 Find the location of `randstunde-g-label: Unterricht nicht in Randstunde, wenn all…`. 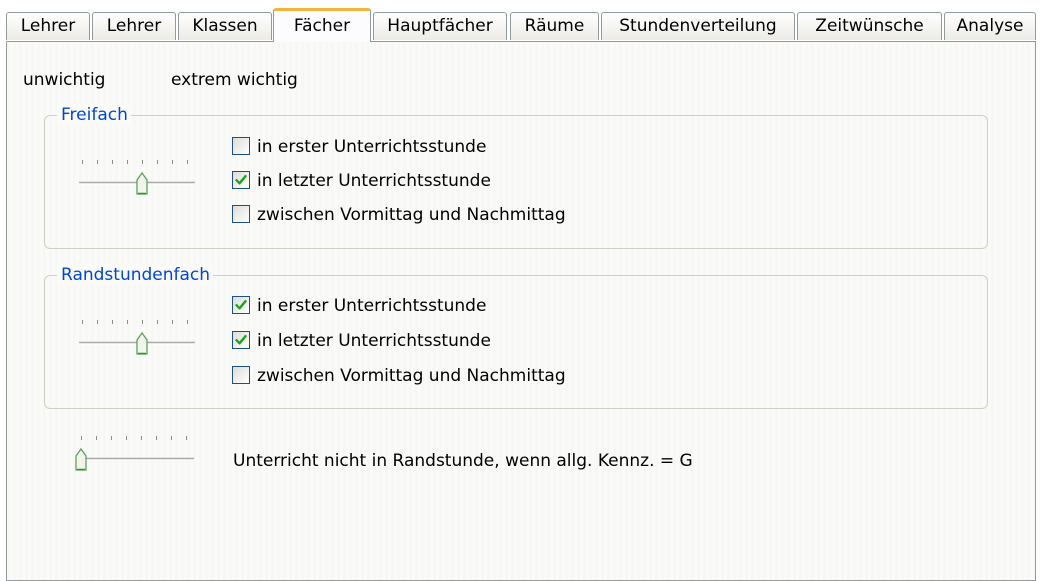

randstunde-g-label: Unterricht nicht in Randstunde, wenn all… is located at coordinates (463, 461).